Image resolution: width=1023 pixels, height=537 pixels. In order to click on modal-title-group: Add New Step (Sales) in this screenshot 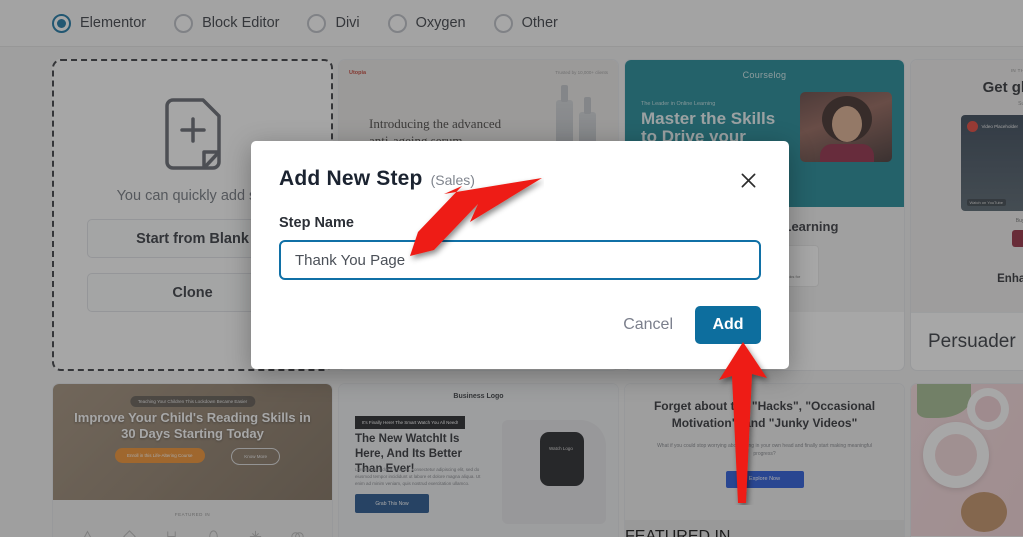, I will do `click(377, 179)`.